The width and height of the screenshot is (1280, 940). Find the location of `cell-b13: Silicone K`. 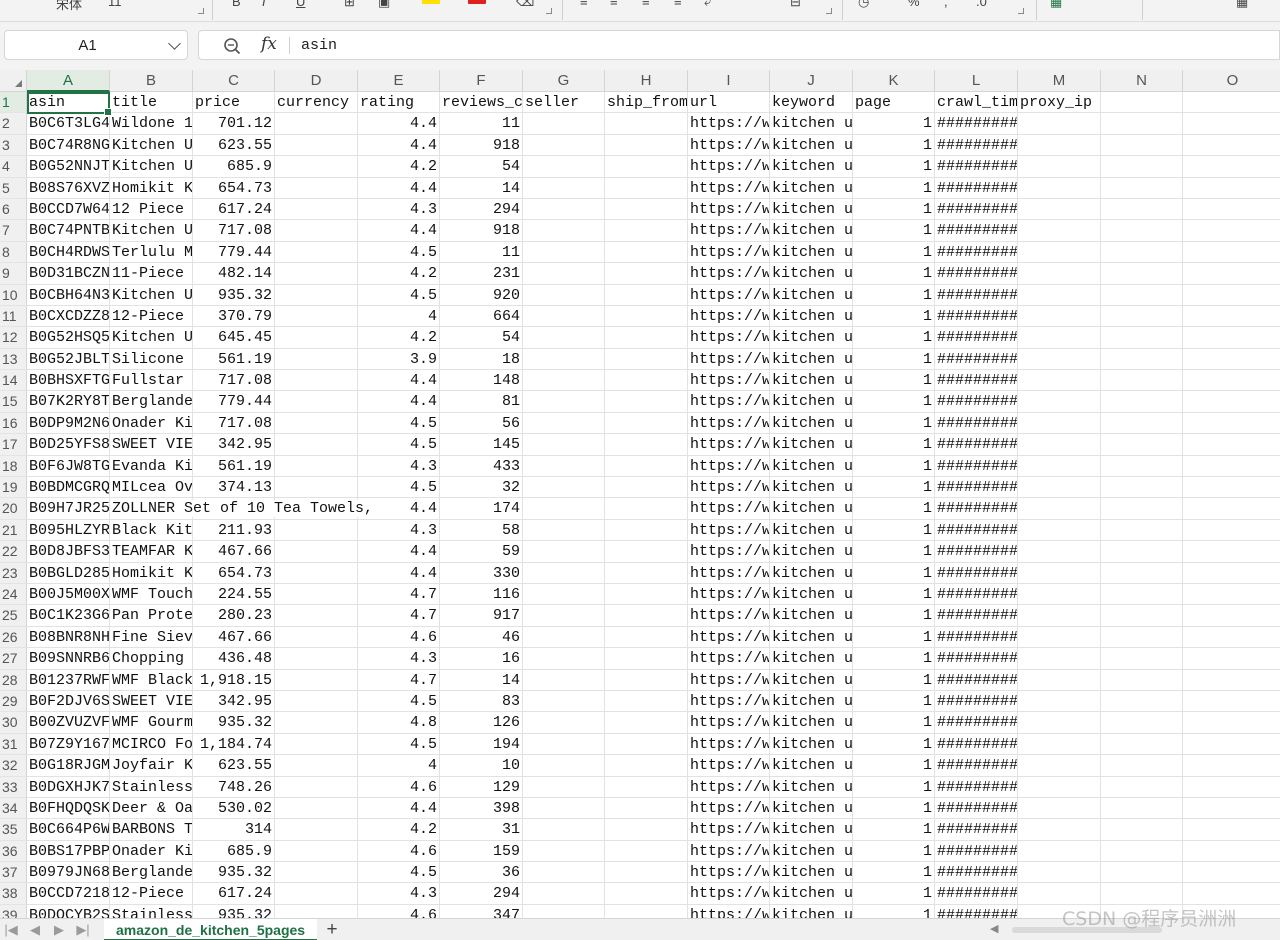

cell-b13: Silicone K is located at coordinates (151, 359).